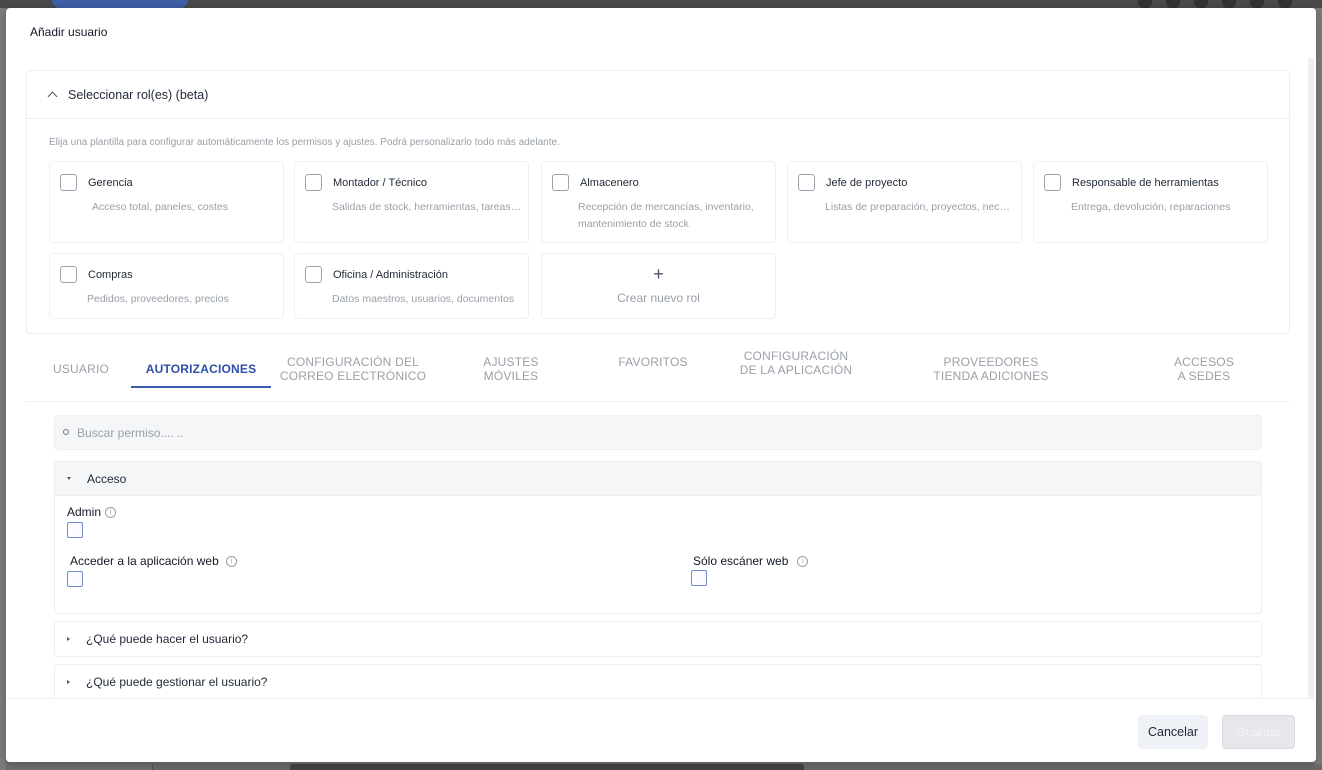 The width and height of the screenshot is (1322, 770). What do you see at coordinates (84, 512) in the screenshot?
I see `admin-label: Admin` at bounding box center [84, 512].